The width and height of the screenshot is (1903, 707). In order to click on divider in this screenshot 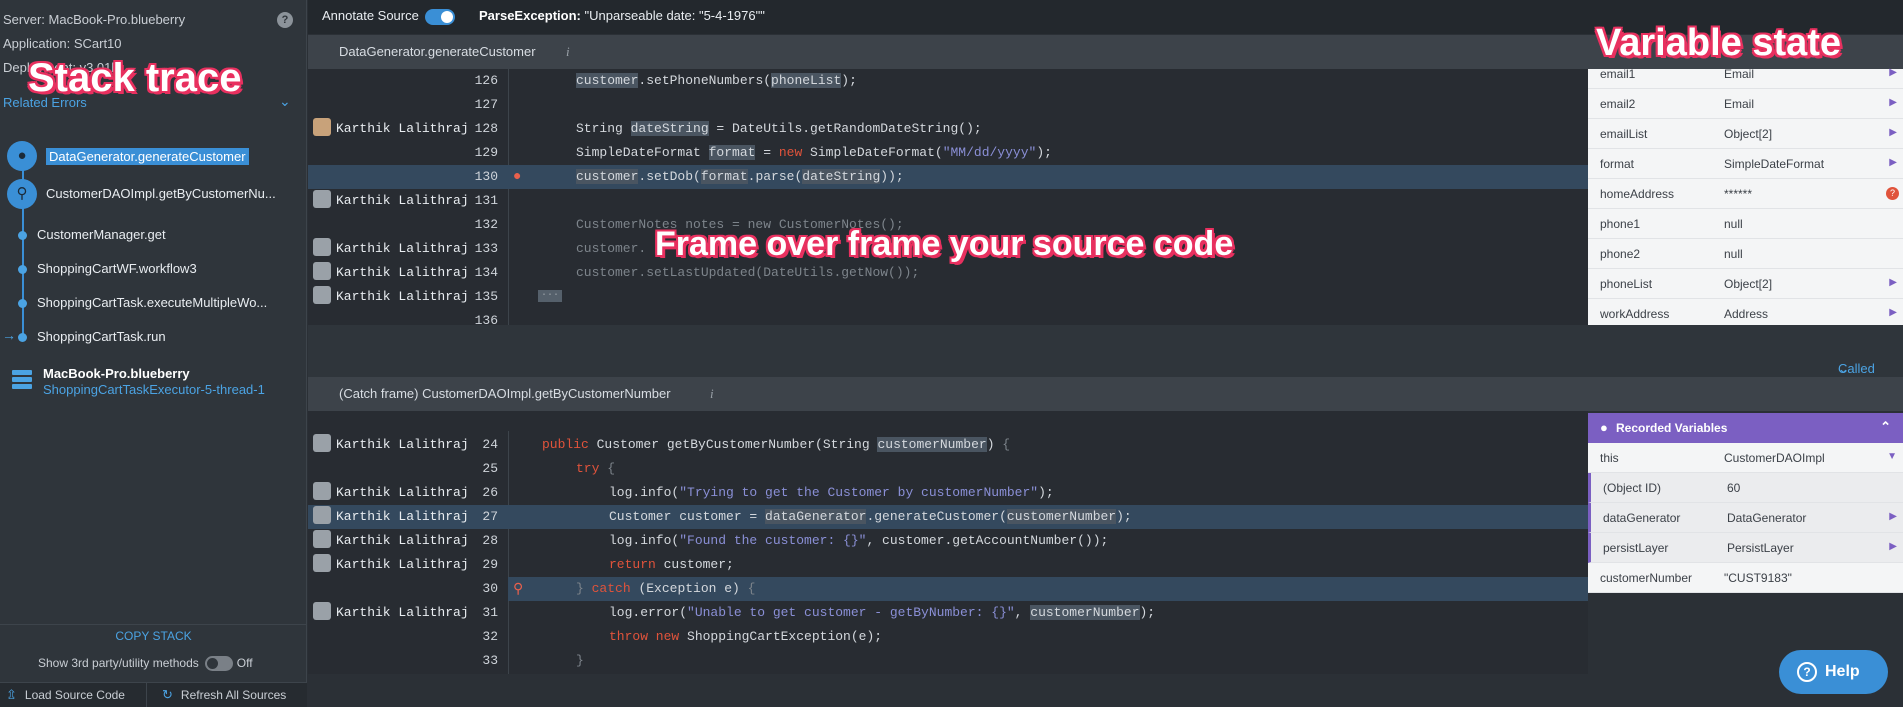, I will do `click(146, 695)`.